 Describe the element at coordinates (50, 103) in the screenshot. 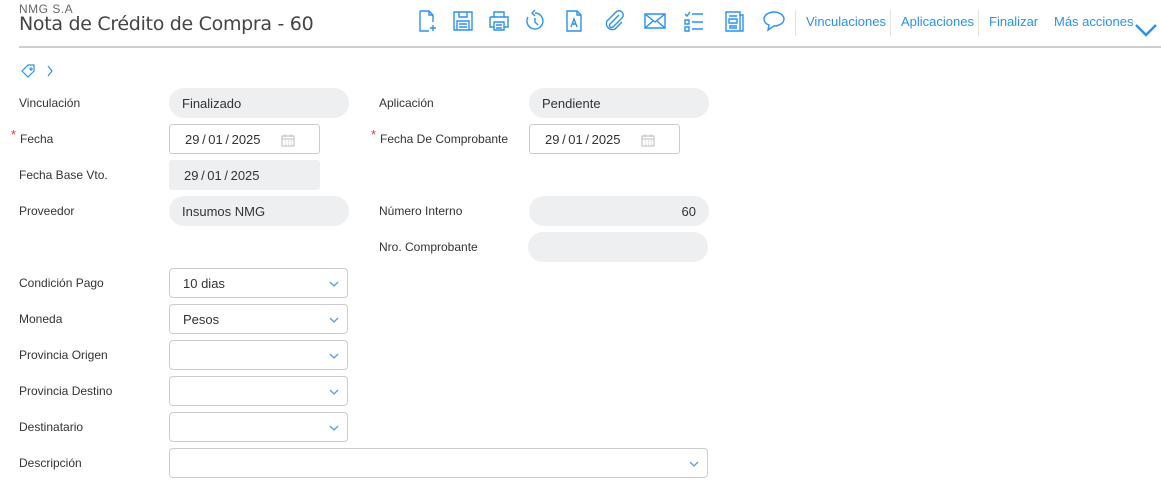

I see `vinculacion-label: Vinculación` at that location.